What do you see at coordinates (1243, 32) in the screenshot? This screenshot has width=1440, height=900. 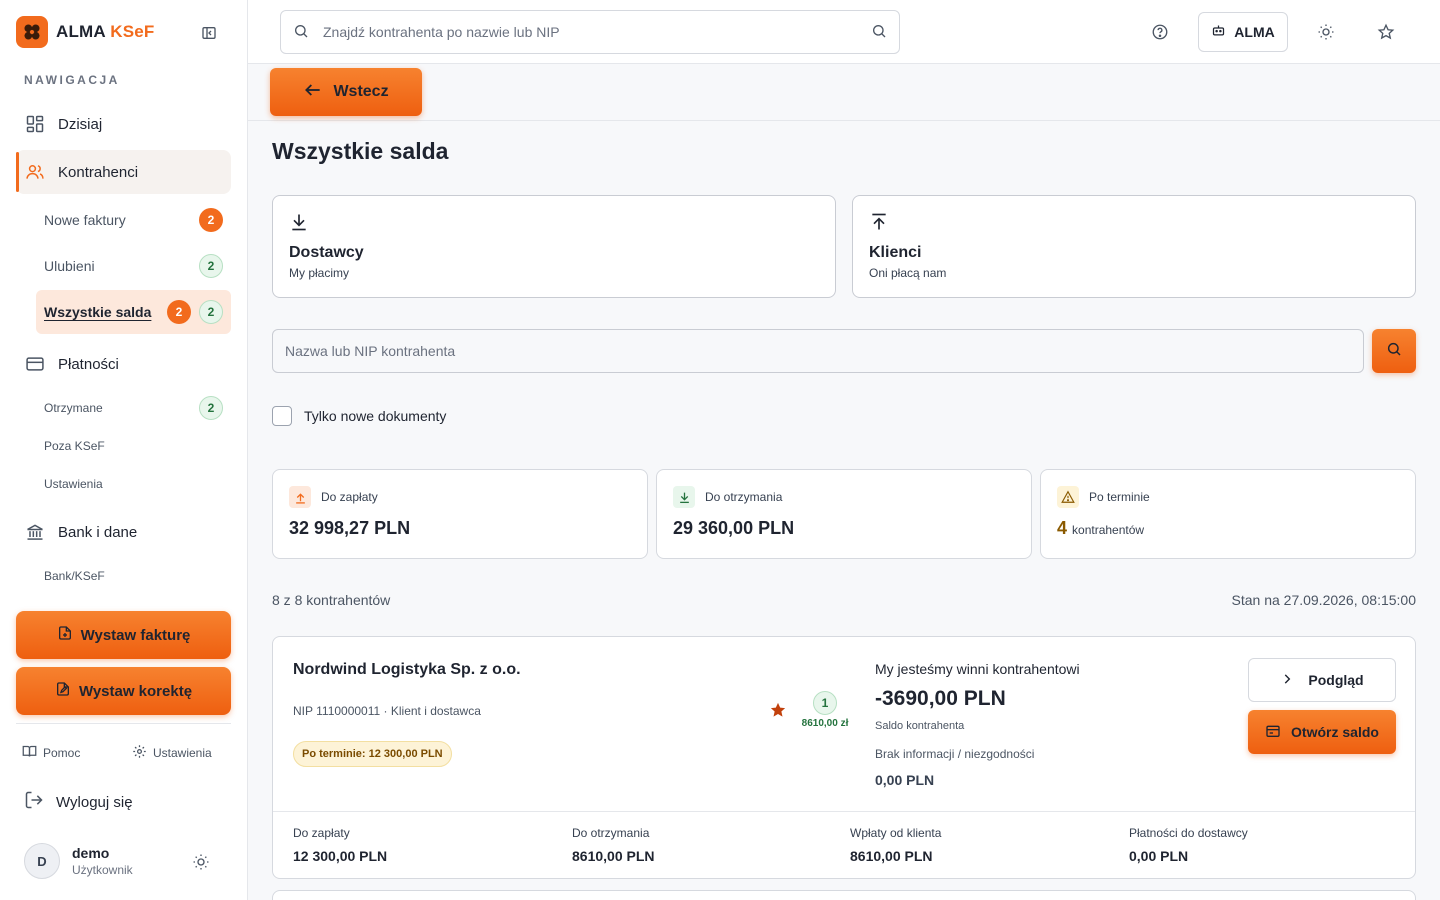 I see `organization-switcher: ALMA` at bounding box center [1243, 32].